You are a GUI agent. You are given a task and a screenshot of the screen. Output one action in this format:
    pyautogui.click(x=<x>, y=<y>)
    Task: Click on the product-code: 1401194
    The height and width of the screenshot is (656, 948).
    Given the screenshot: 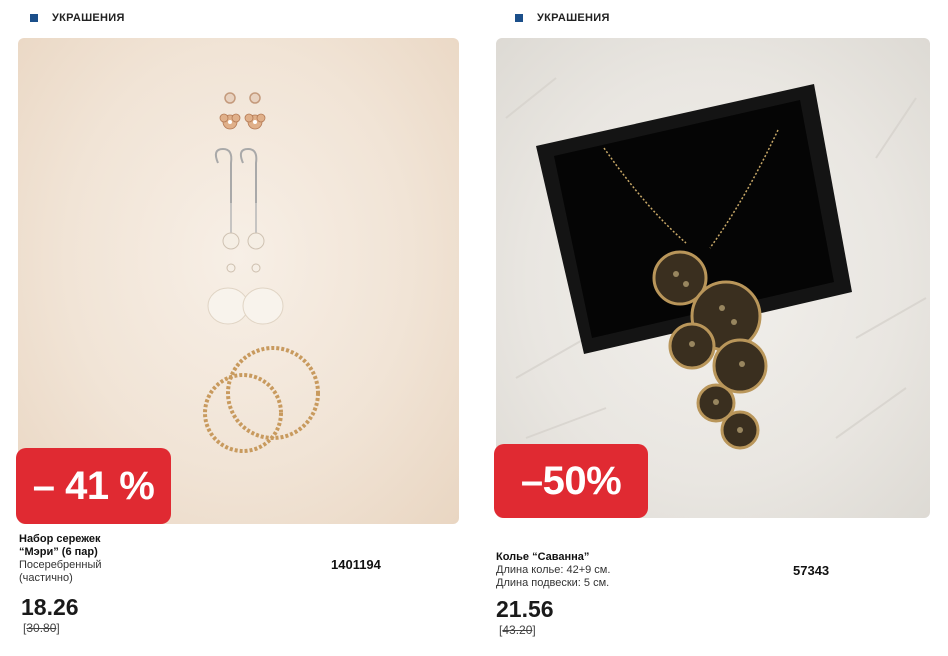 What is the action you would take?
    pyautogui.click(x=356, y=564)
    